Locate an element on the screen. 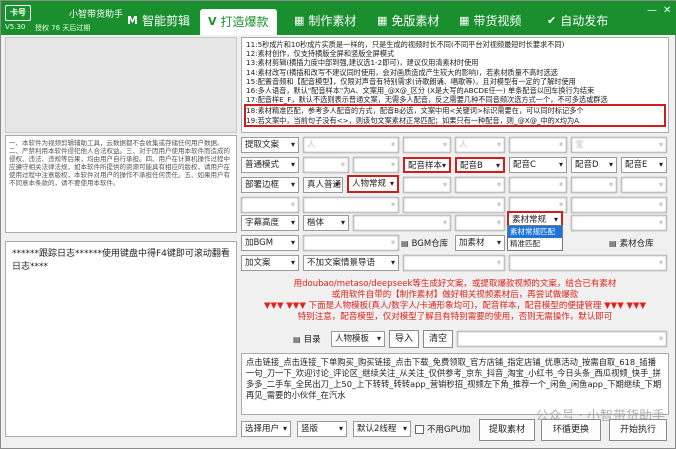 The height and width of the screenshot is (449, 676). preview-area is located at coordinates (121, 85).